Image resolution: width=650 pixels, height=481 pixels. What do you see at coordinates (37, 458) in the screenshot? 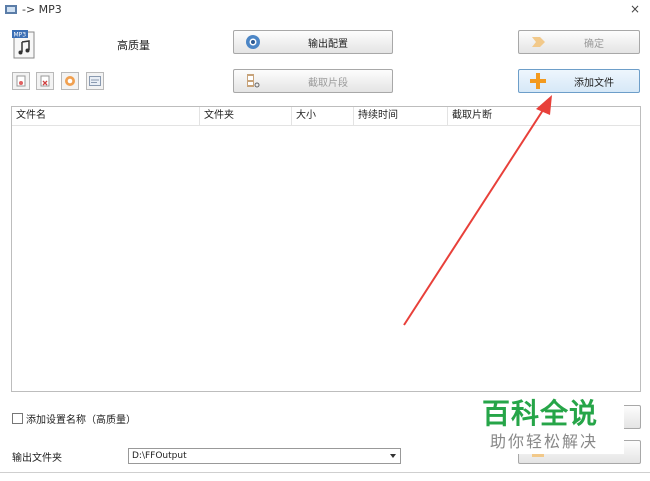
I see `output-folder-label: 输出文件夹` at bounding box center [37, 458].